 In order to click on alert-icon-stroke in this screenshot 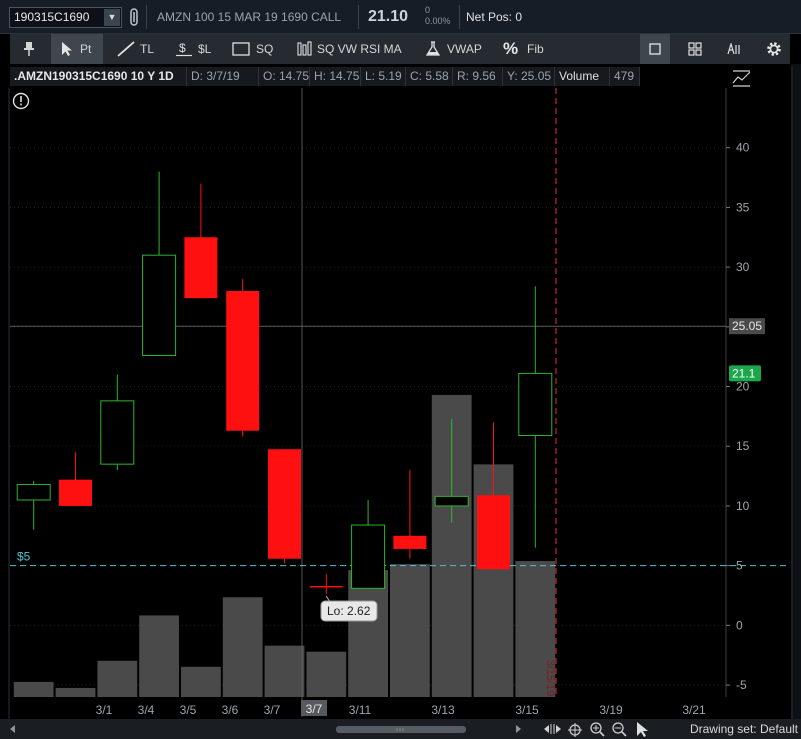, I will do `click(21, 99)`.